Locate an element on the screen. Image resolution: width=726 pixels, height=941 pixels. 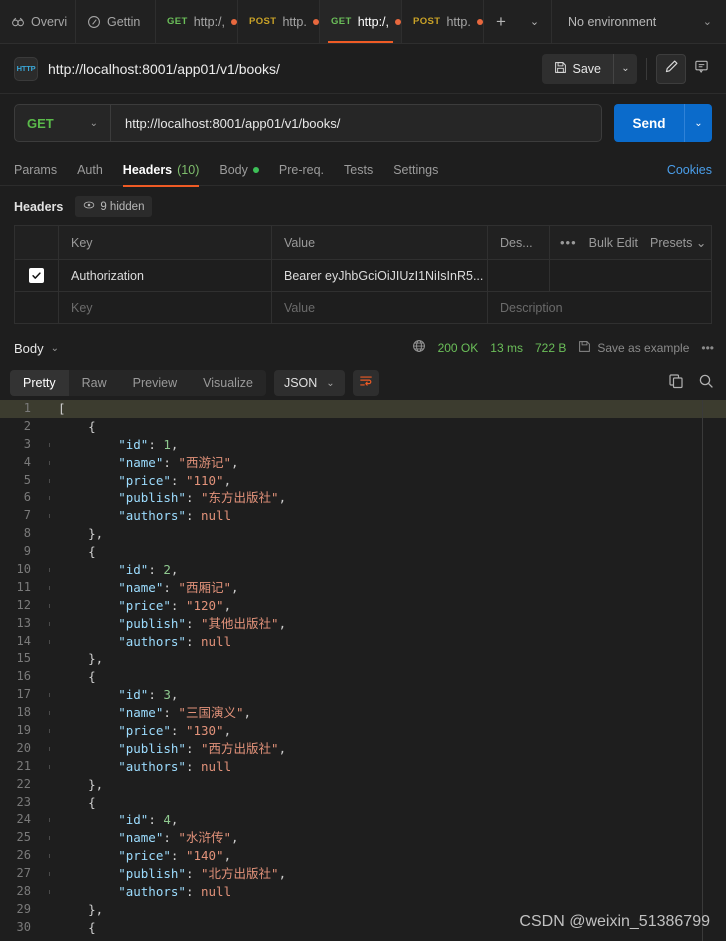
code-line: 18 "name": "三国演义", is located at coordinates (363, 713).